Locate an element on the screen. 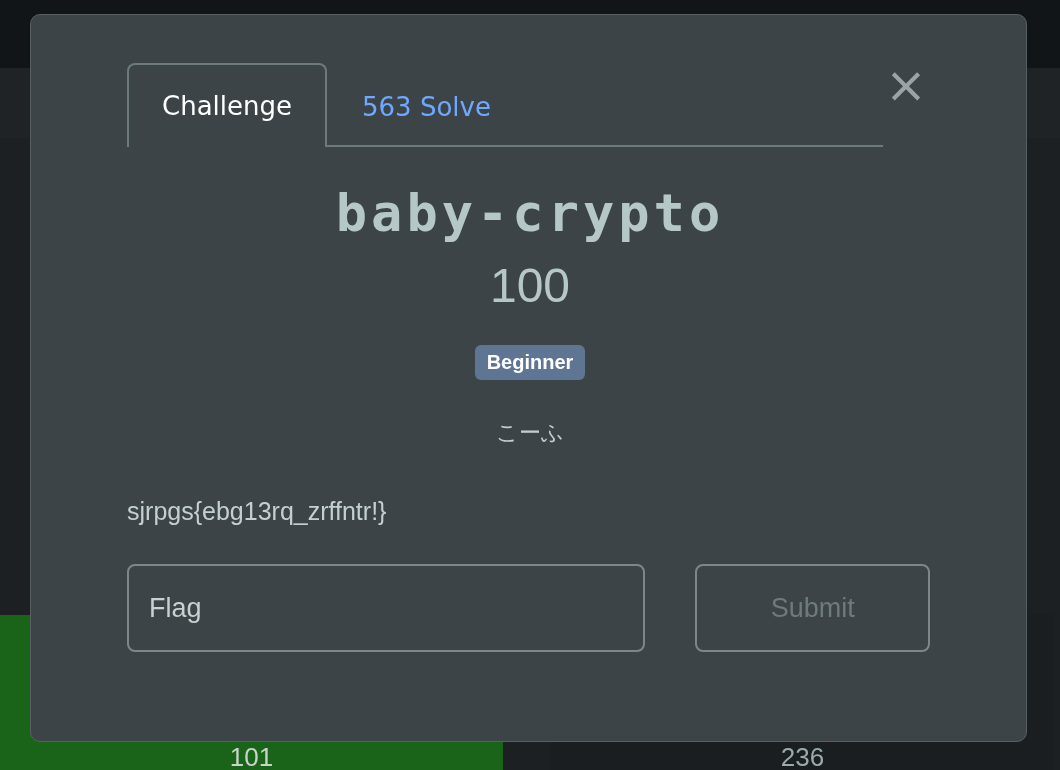  dialog-tab: 563 Solve is located at coordinates (426, 106).